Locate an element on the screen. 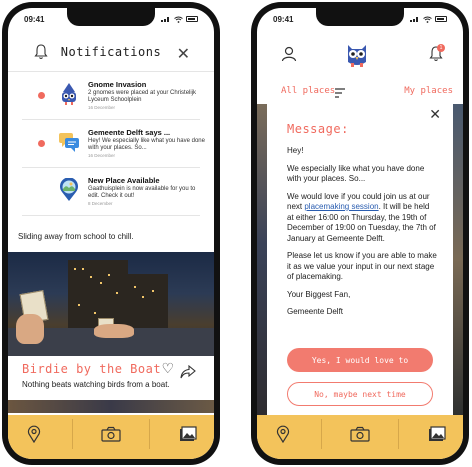 The height and width of the screenshot is (467, 472). feed-caption: Sliding away from school to chill. is located at coordinates (76, 236).